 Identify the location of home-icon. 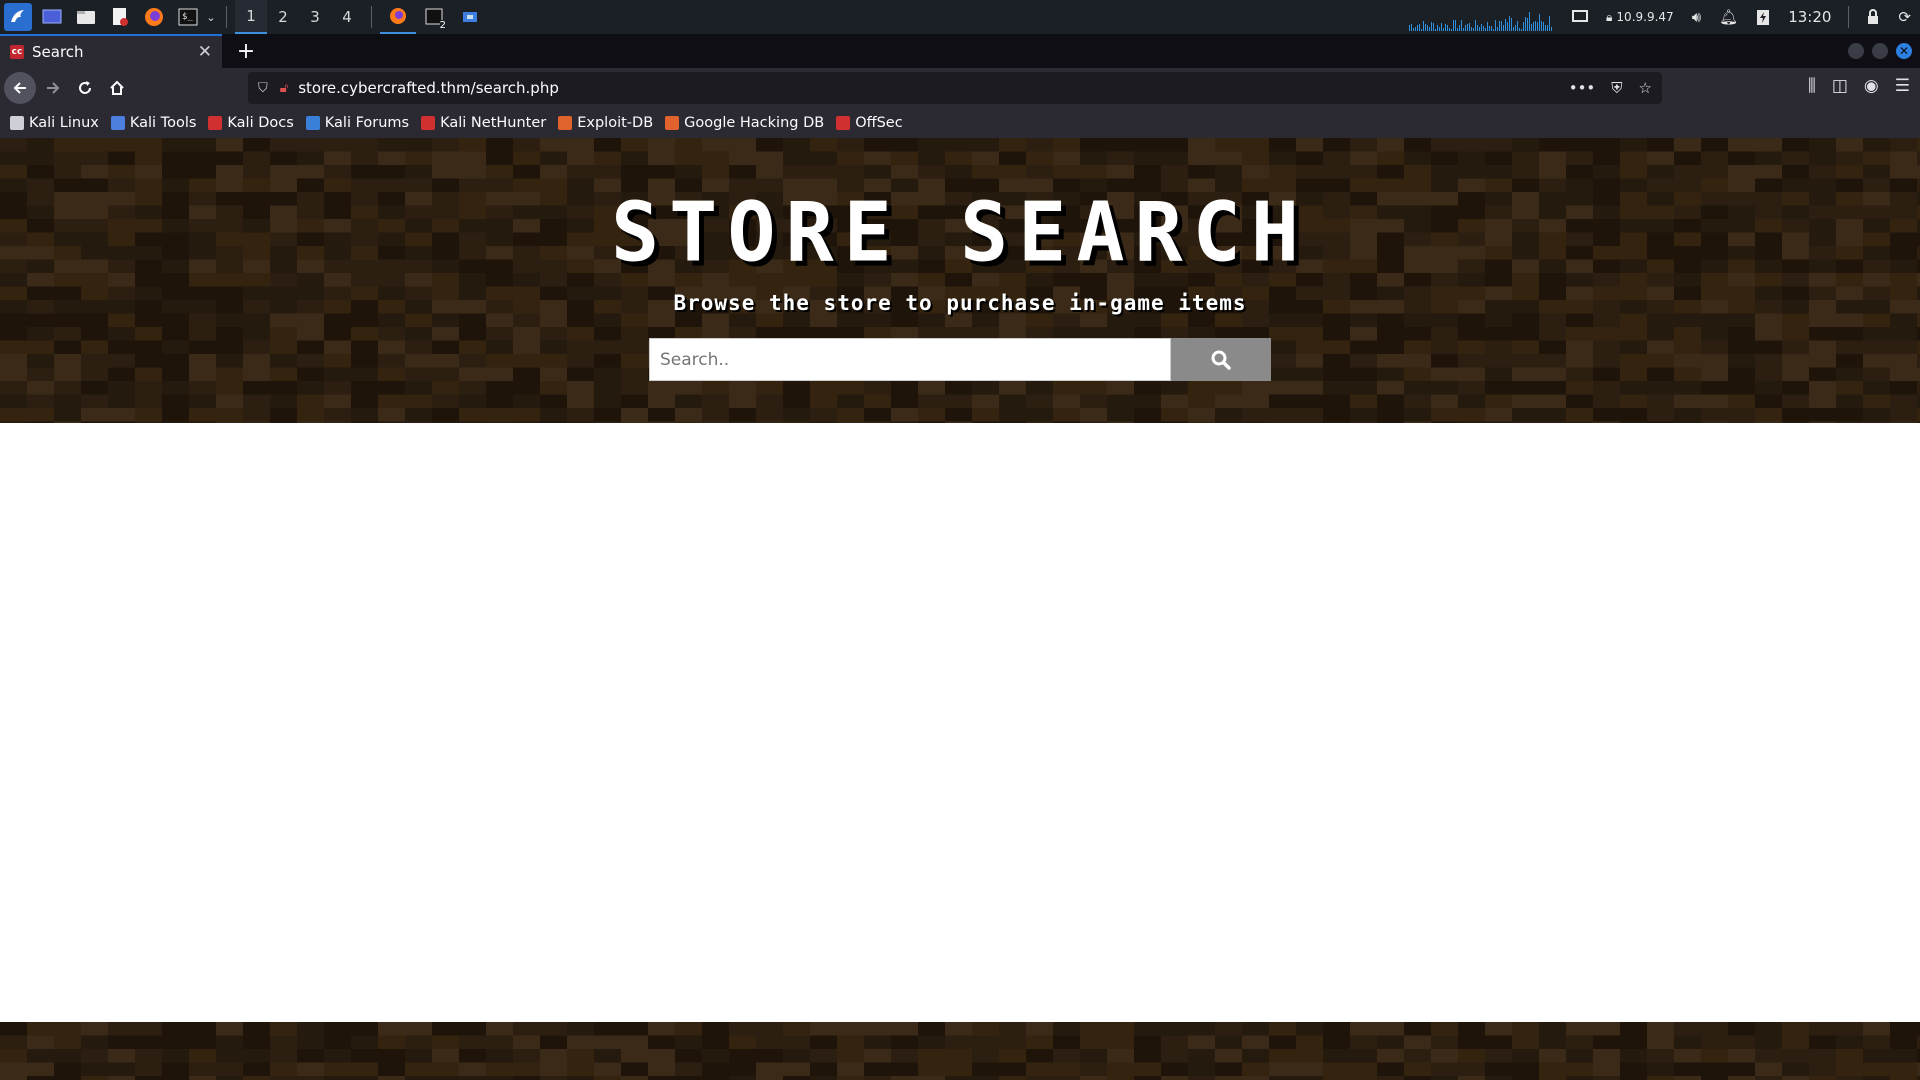
(117, 87).